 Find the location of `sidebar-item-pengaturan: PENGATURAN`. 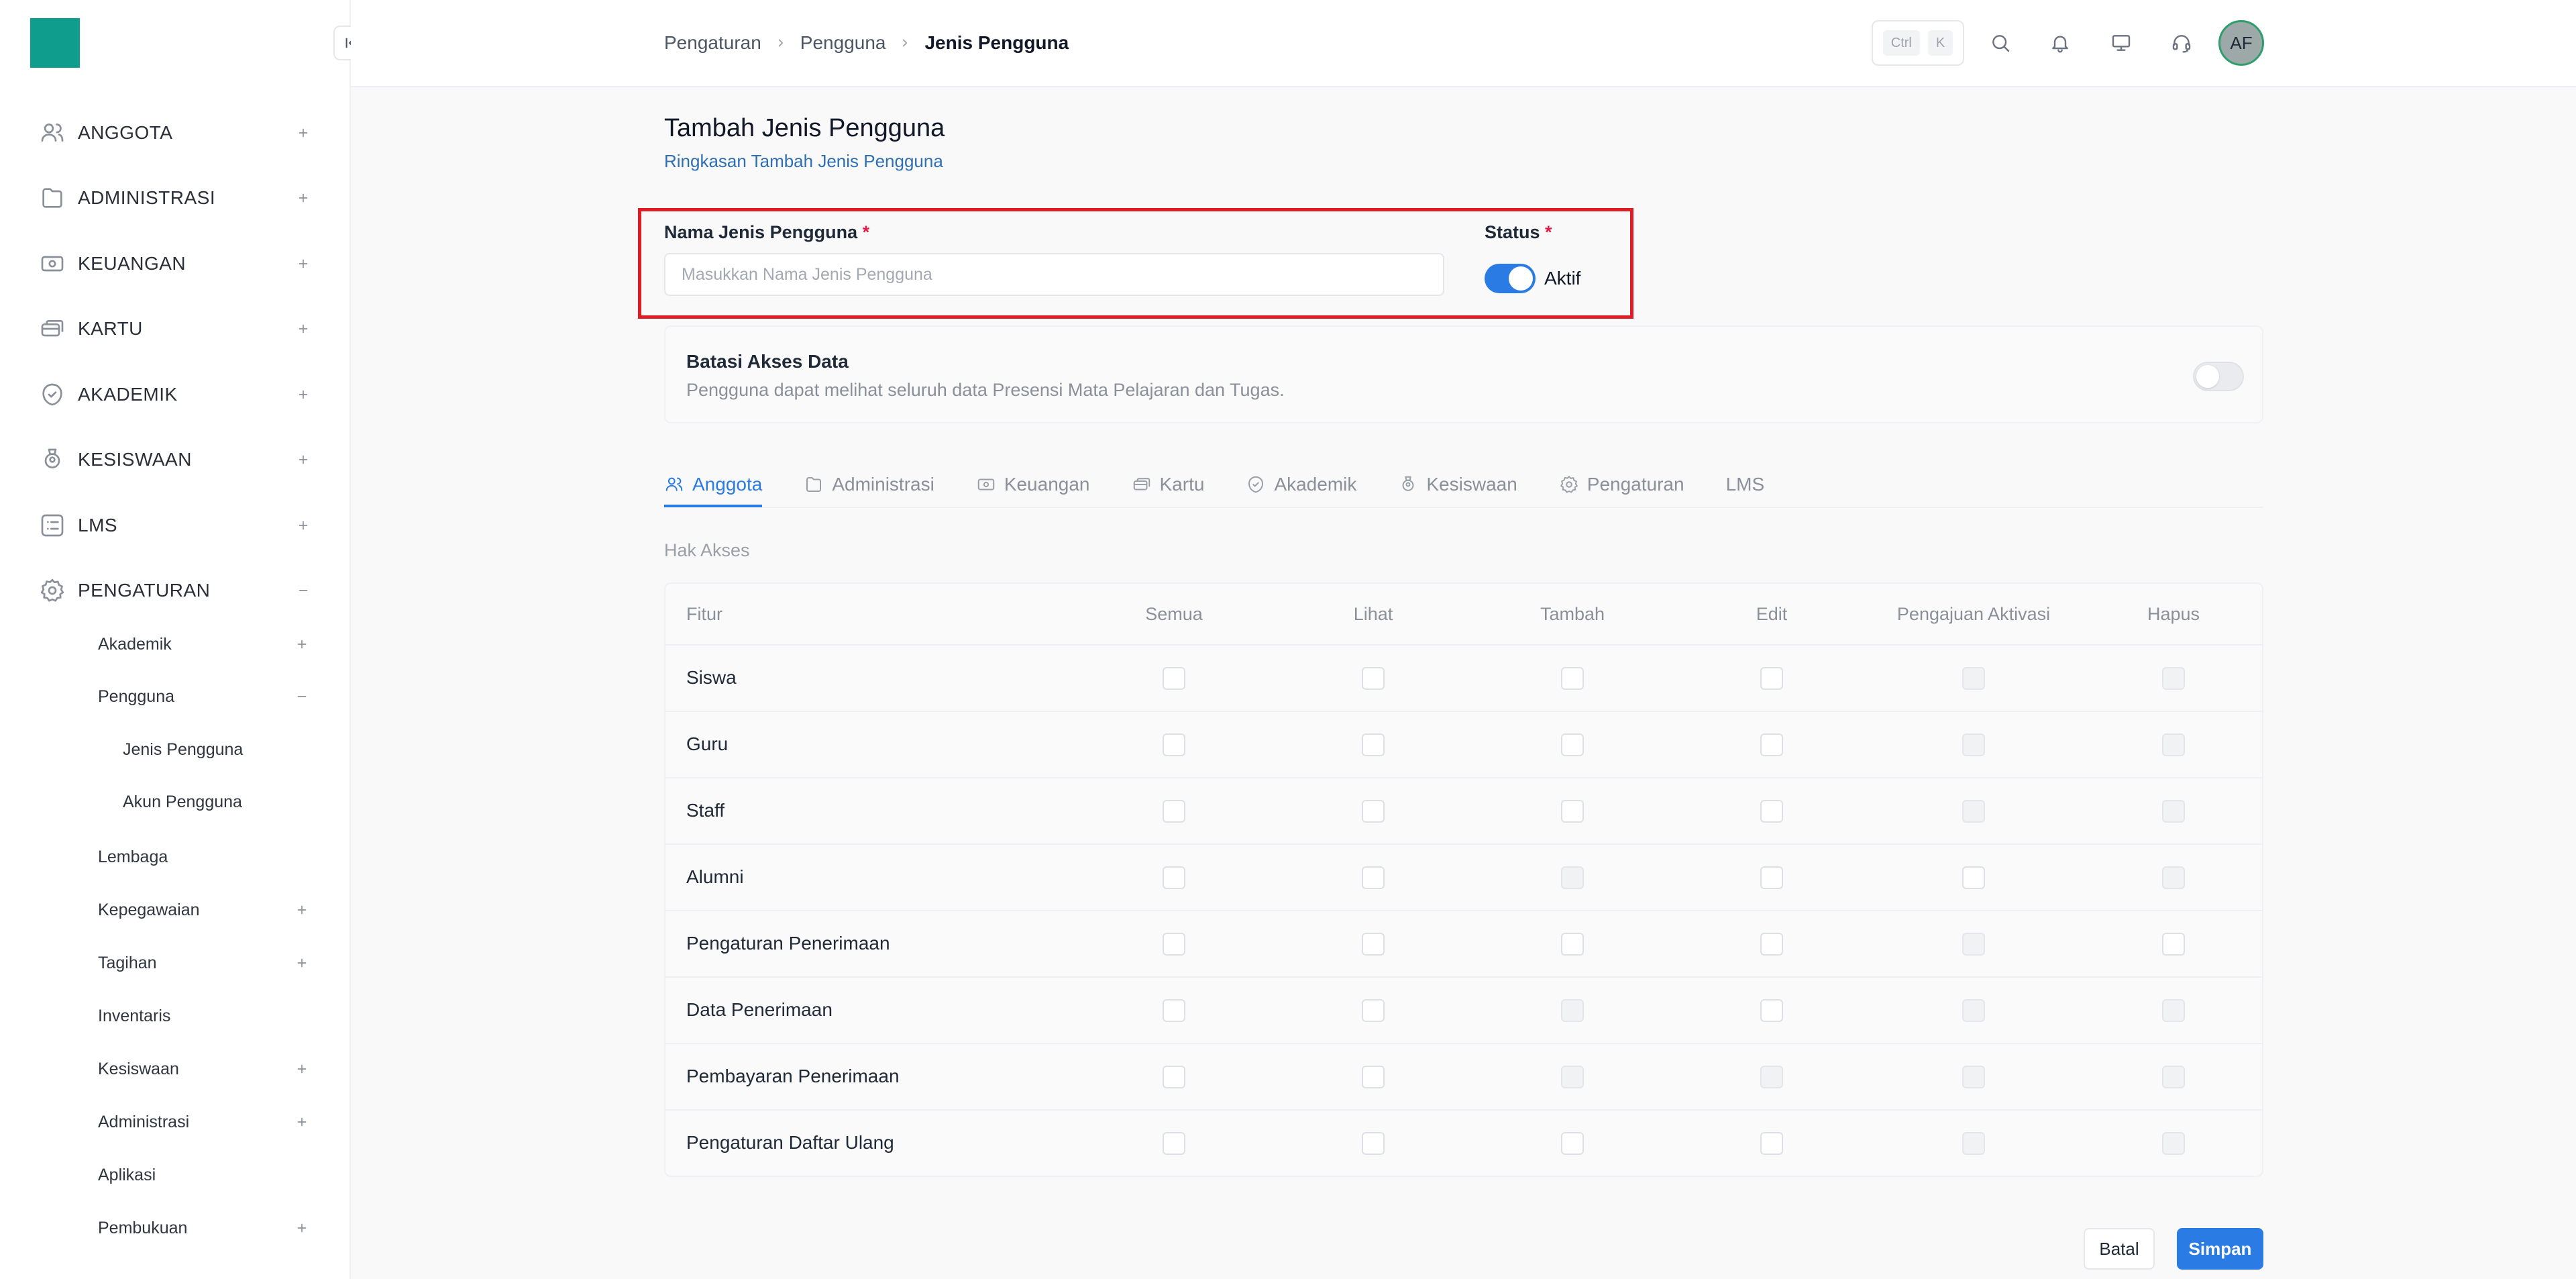

sidebar-item-pengaturan: PENGATURAN is located at coordinates (176, 590).